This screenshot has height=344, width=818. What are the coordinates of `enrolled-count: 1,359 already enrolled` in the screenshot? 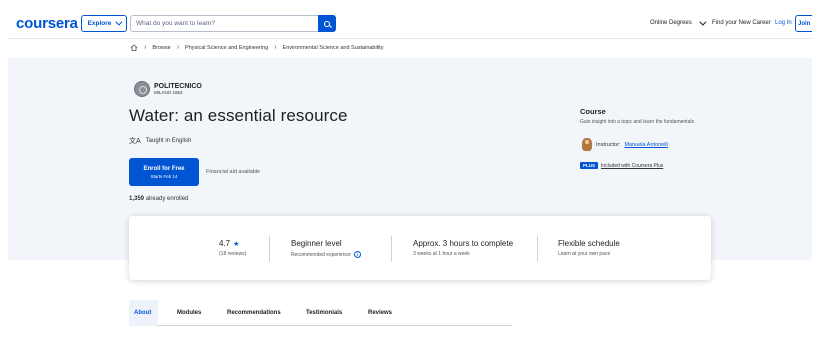 It's located at (158, 199).